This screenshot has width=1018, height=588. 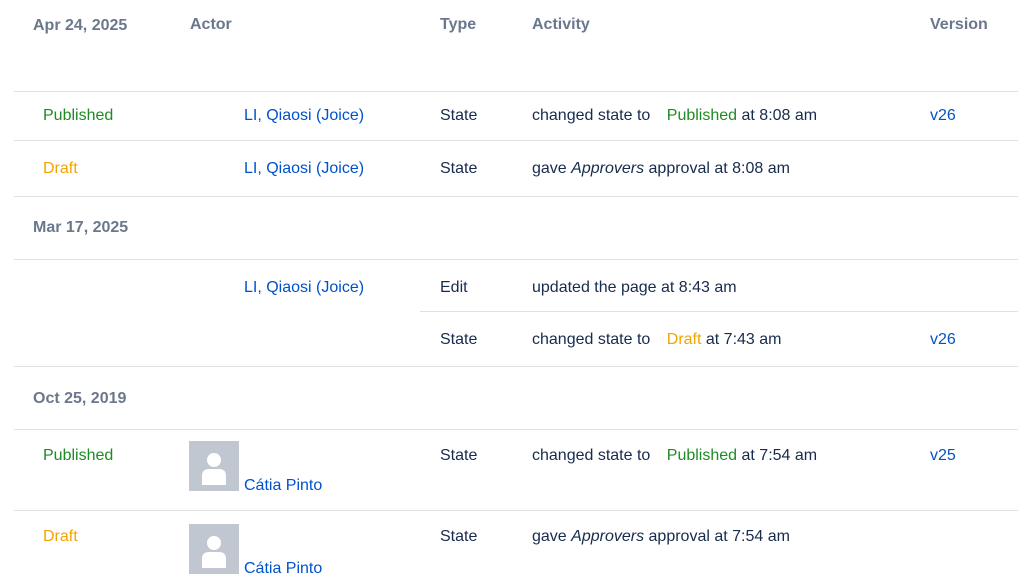 I want to click on version-column-header: Version, so click(x=959, y=24).